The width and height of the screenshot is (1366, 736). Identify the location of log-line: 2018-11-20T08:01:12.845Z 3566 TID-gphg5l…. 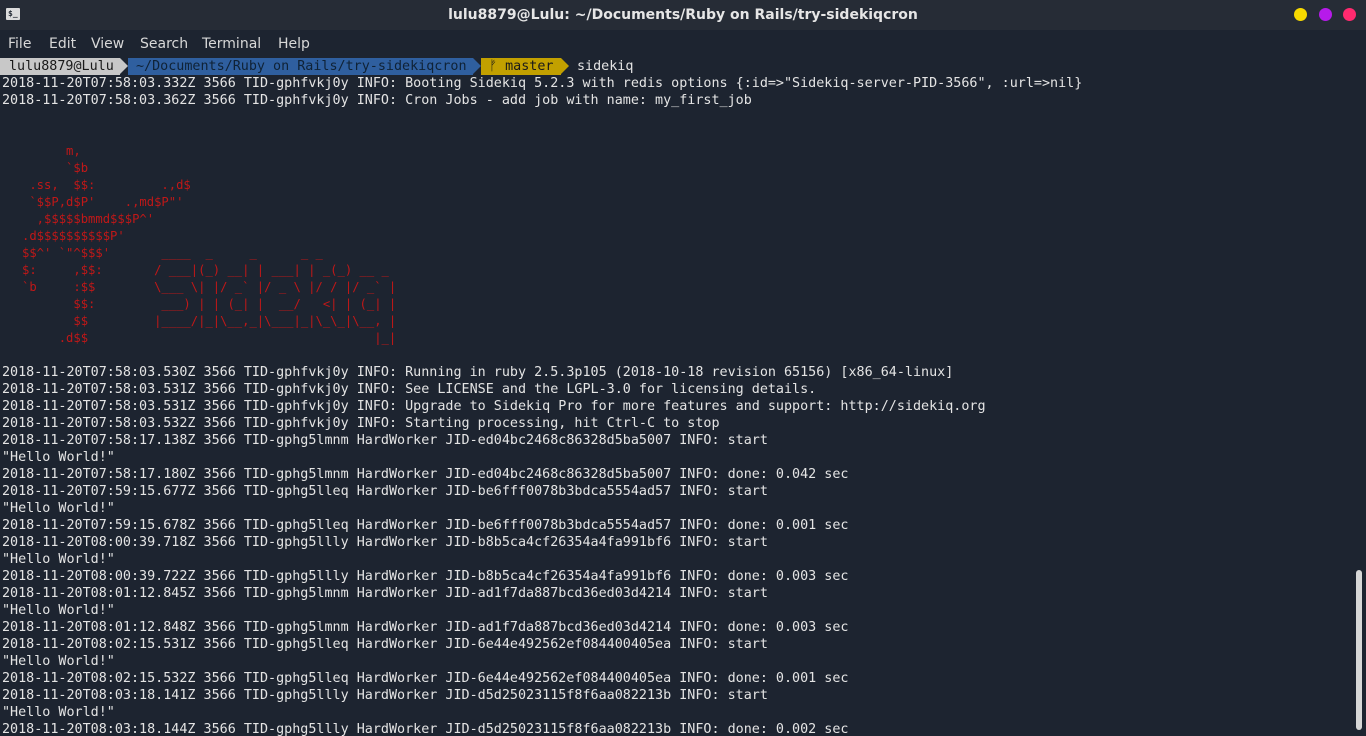
(385, 593).